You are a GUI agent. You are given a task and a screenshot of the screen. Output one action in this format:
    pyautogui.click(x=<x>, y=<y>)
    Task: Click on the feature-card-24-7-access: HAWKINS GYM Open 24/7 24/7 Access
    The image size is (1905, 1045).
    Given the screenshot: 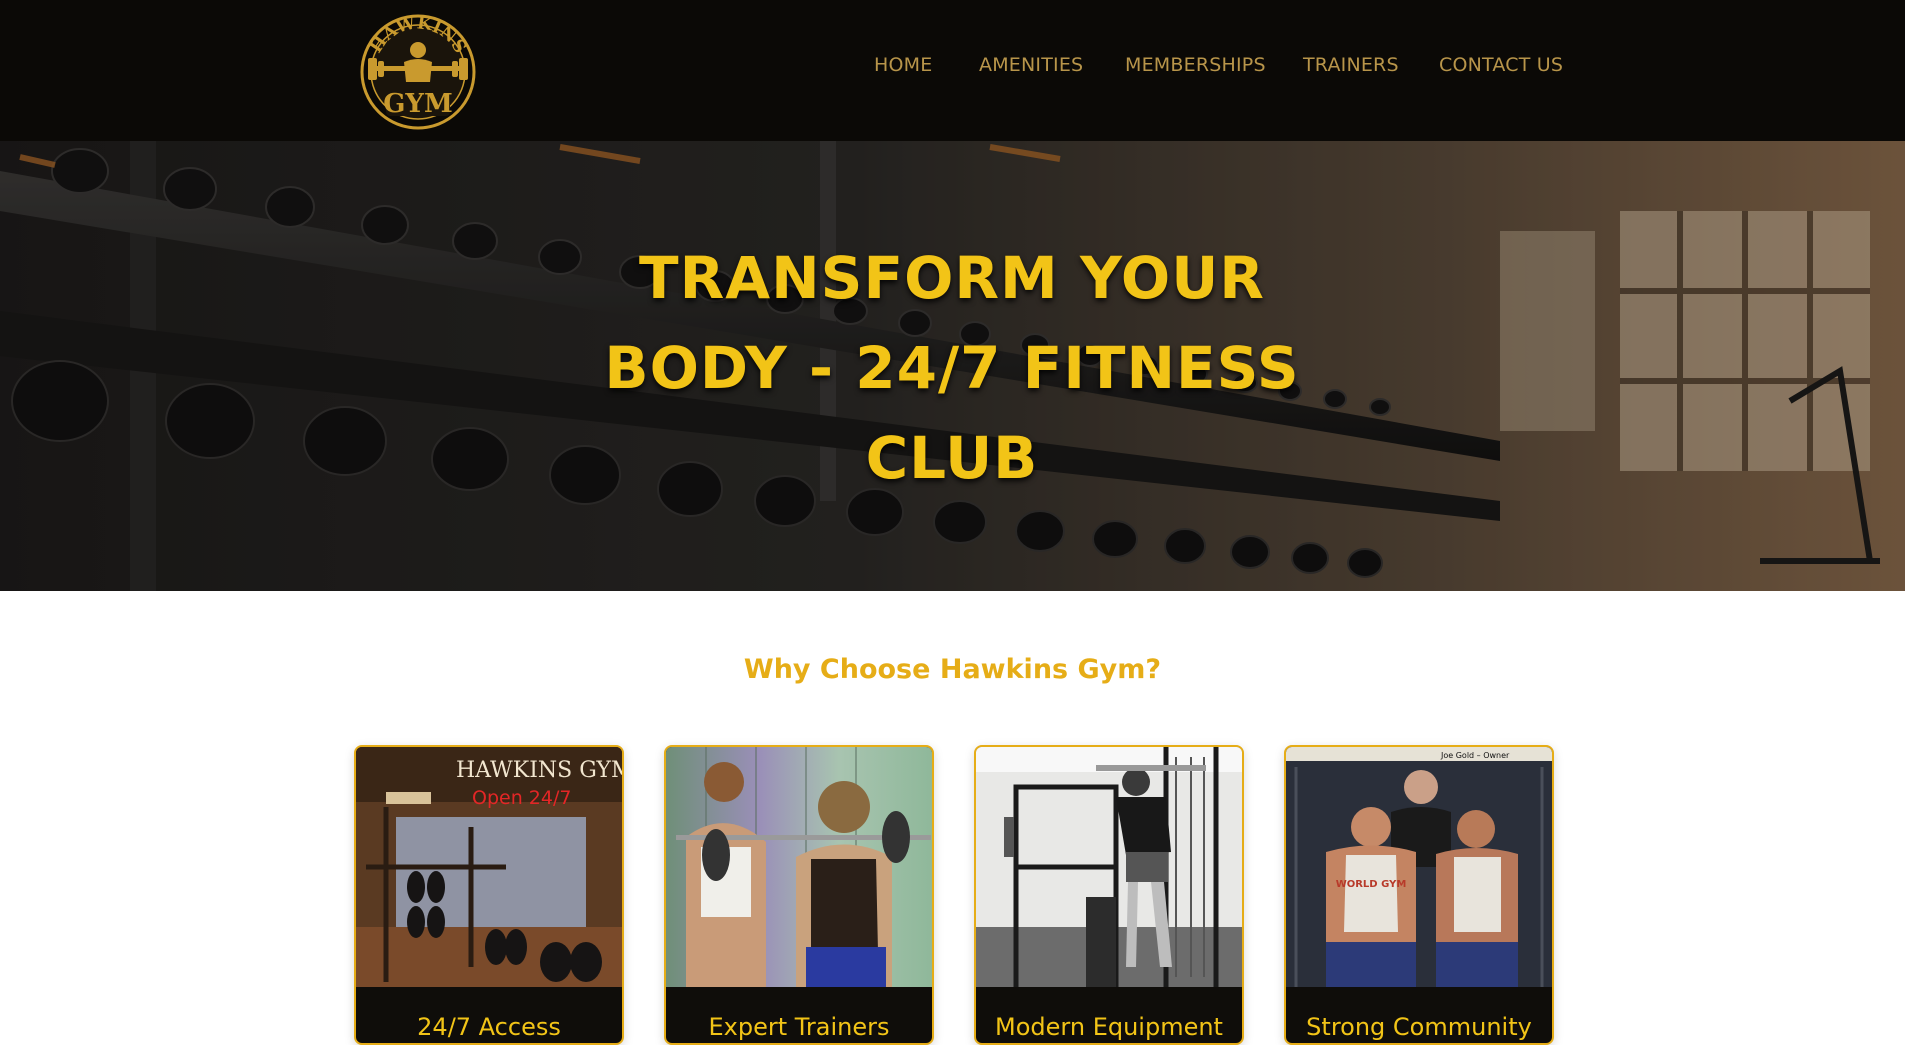 What is the action you would take?
    pyautogui.click(x=489, y=895)
    